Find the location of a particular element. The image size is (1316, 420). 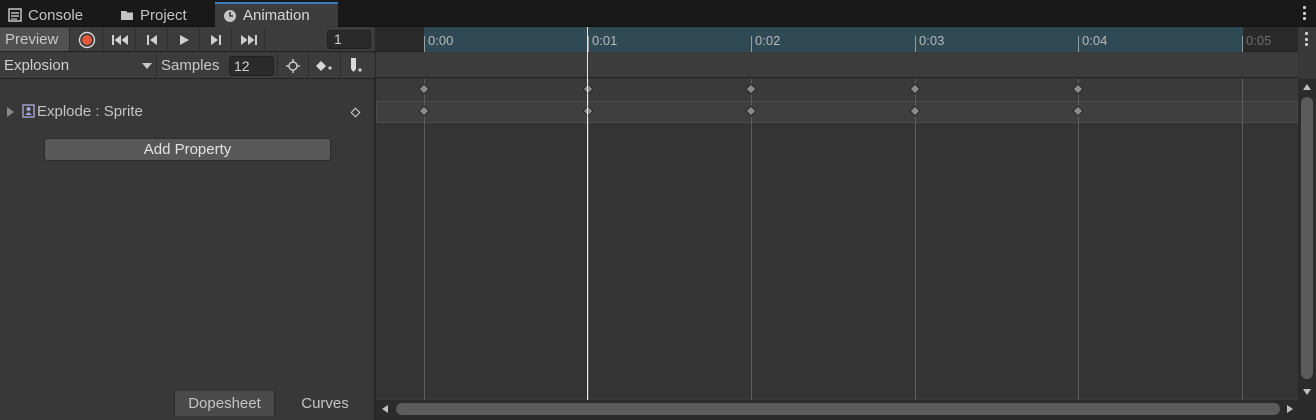

add-keyframe-button is located at coordinates (323, 66).